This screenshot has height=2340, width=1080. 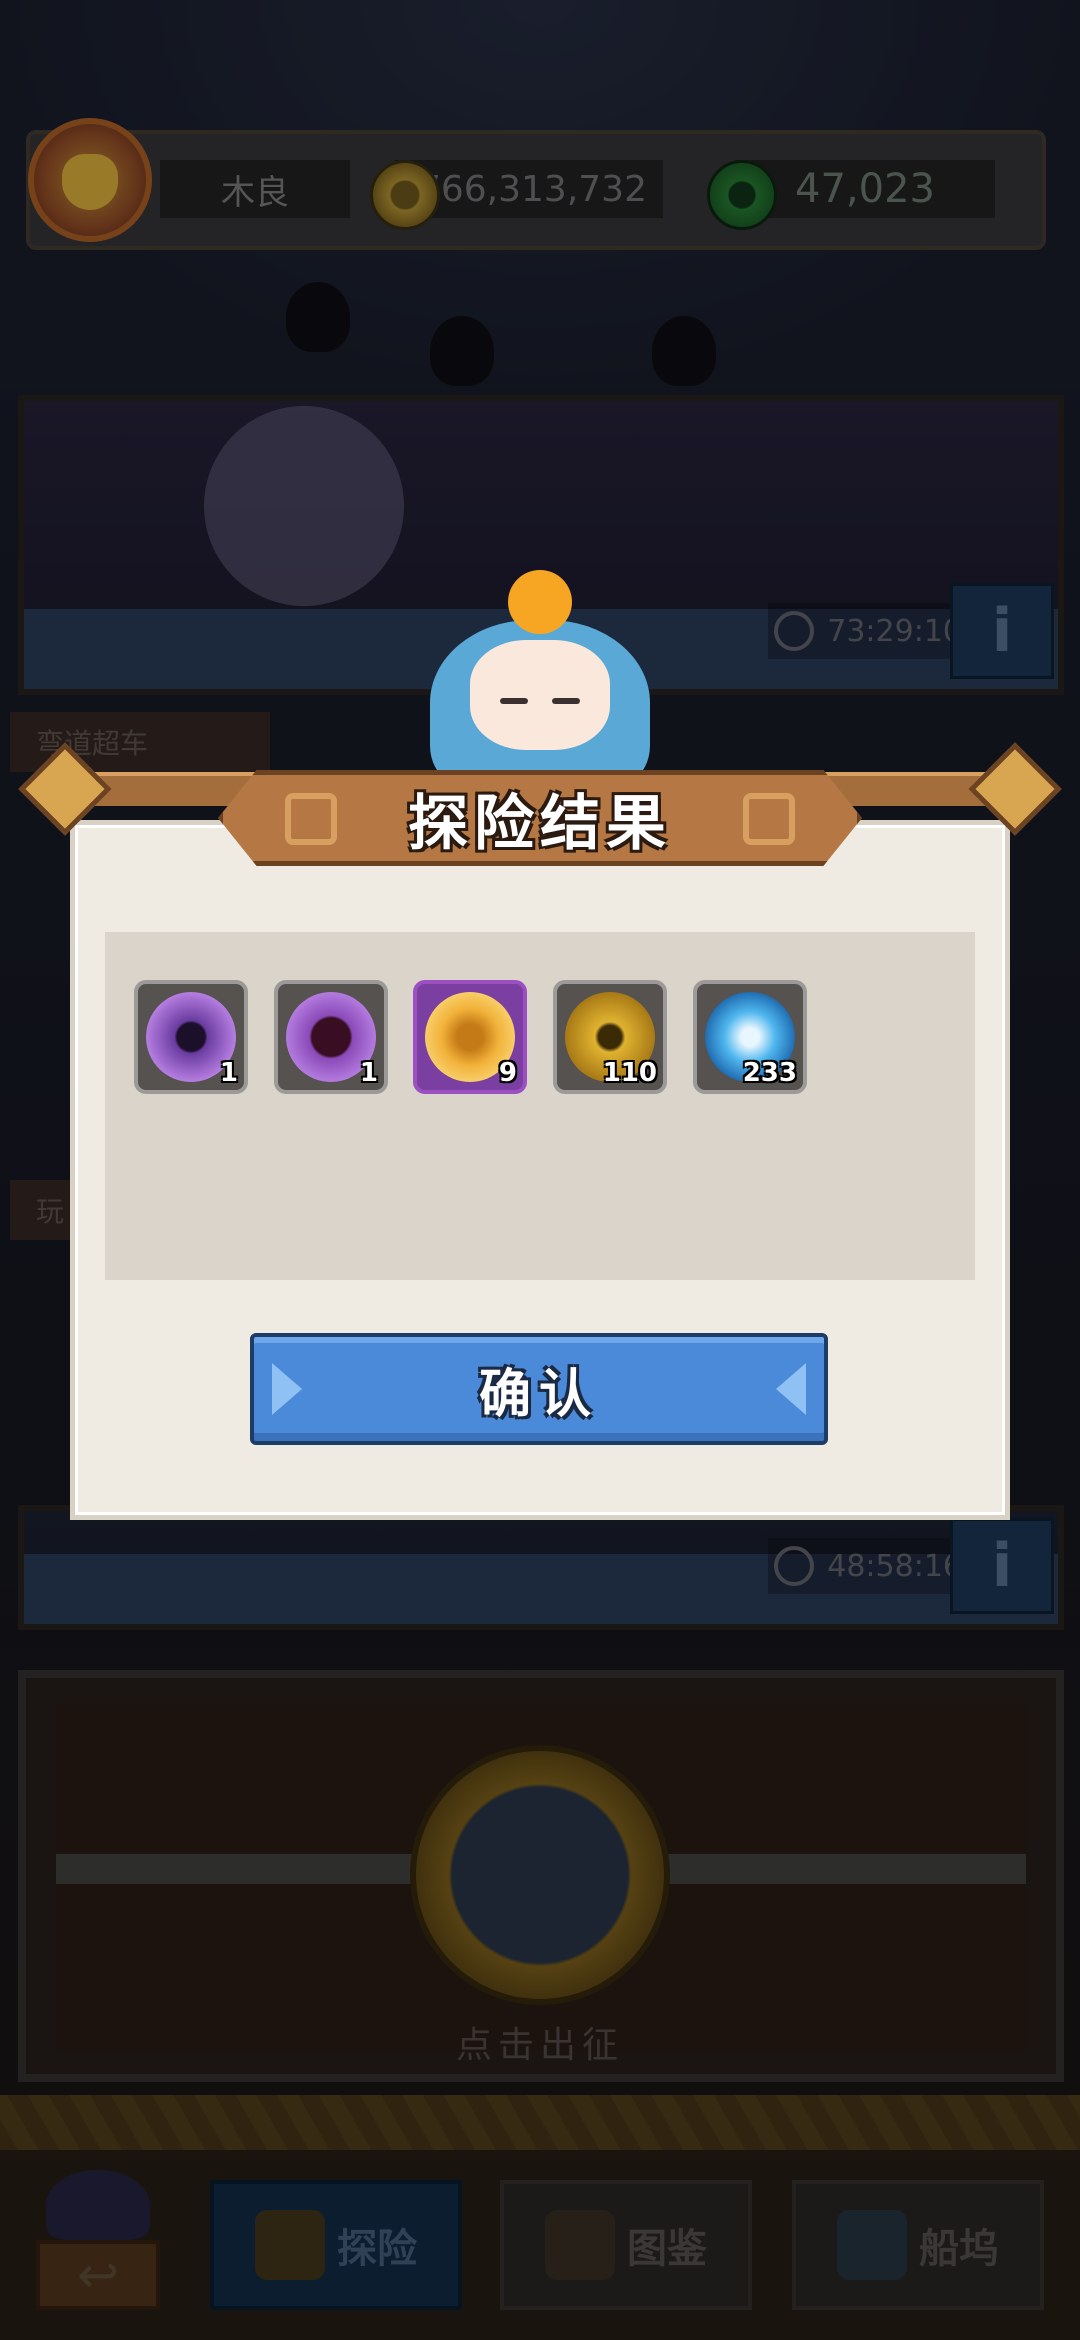 What do you see at coordinates (769, 1073) in the screenshot?
I see `reward-qty: 233` at bounding box center [769, 1073].